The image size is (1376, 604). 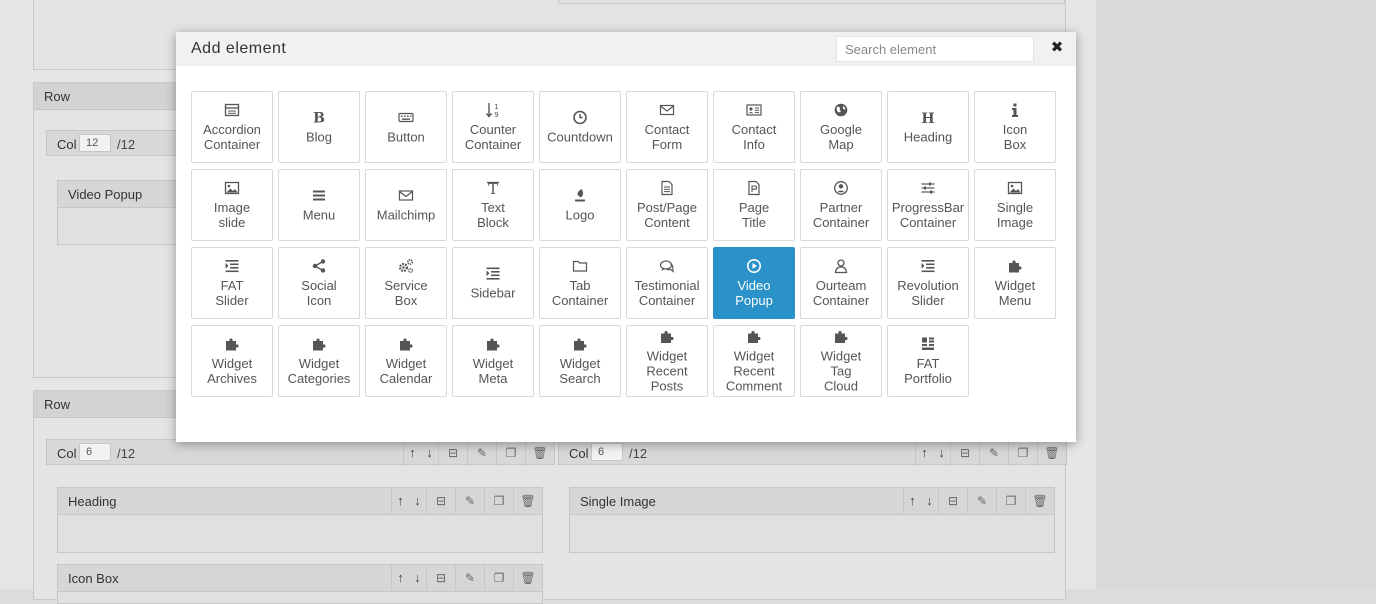 What do you see at coordinates (928, 283) in the screenshot?
I see `element-tile-revolution-slider: Revolution Slider` at bounding box center [928, 283].